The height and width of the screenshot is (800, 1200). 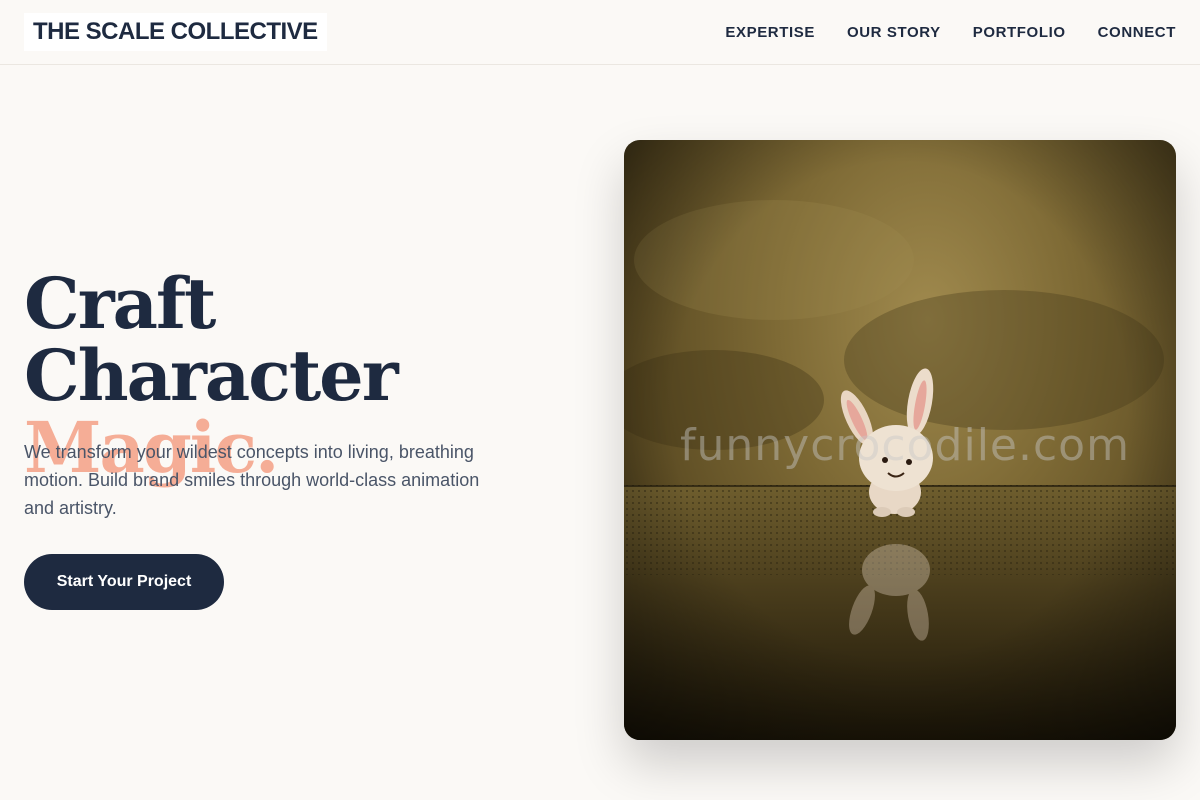 I want to click on hero-title-line1: Craft Character, so click(x=211, y=339).